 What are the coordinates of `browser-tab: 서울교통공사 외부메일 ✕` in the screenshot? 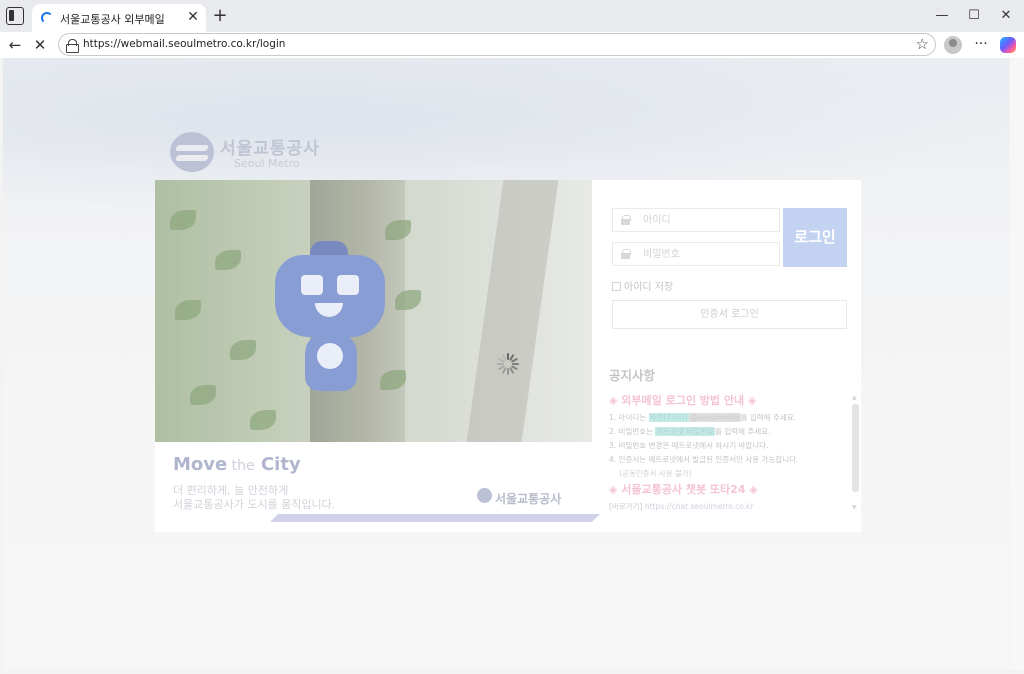 It's located at (119, 18).